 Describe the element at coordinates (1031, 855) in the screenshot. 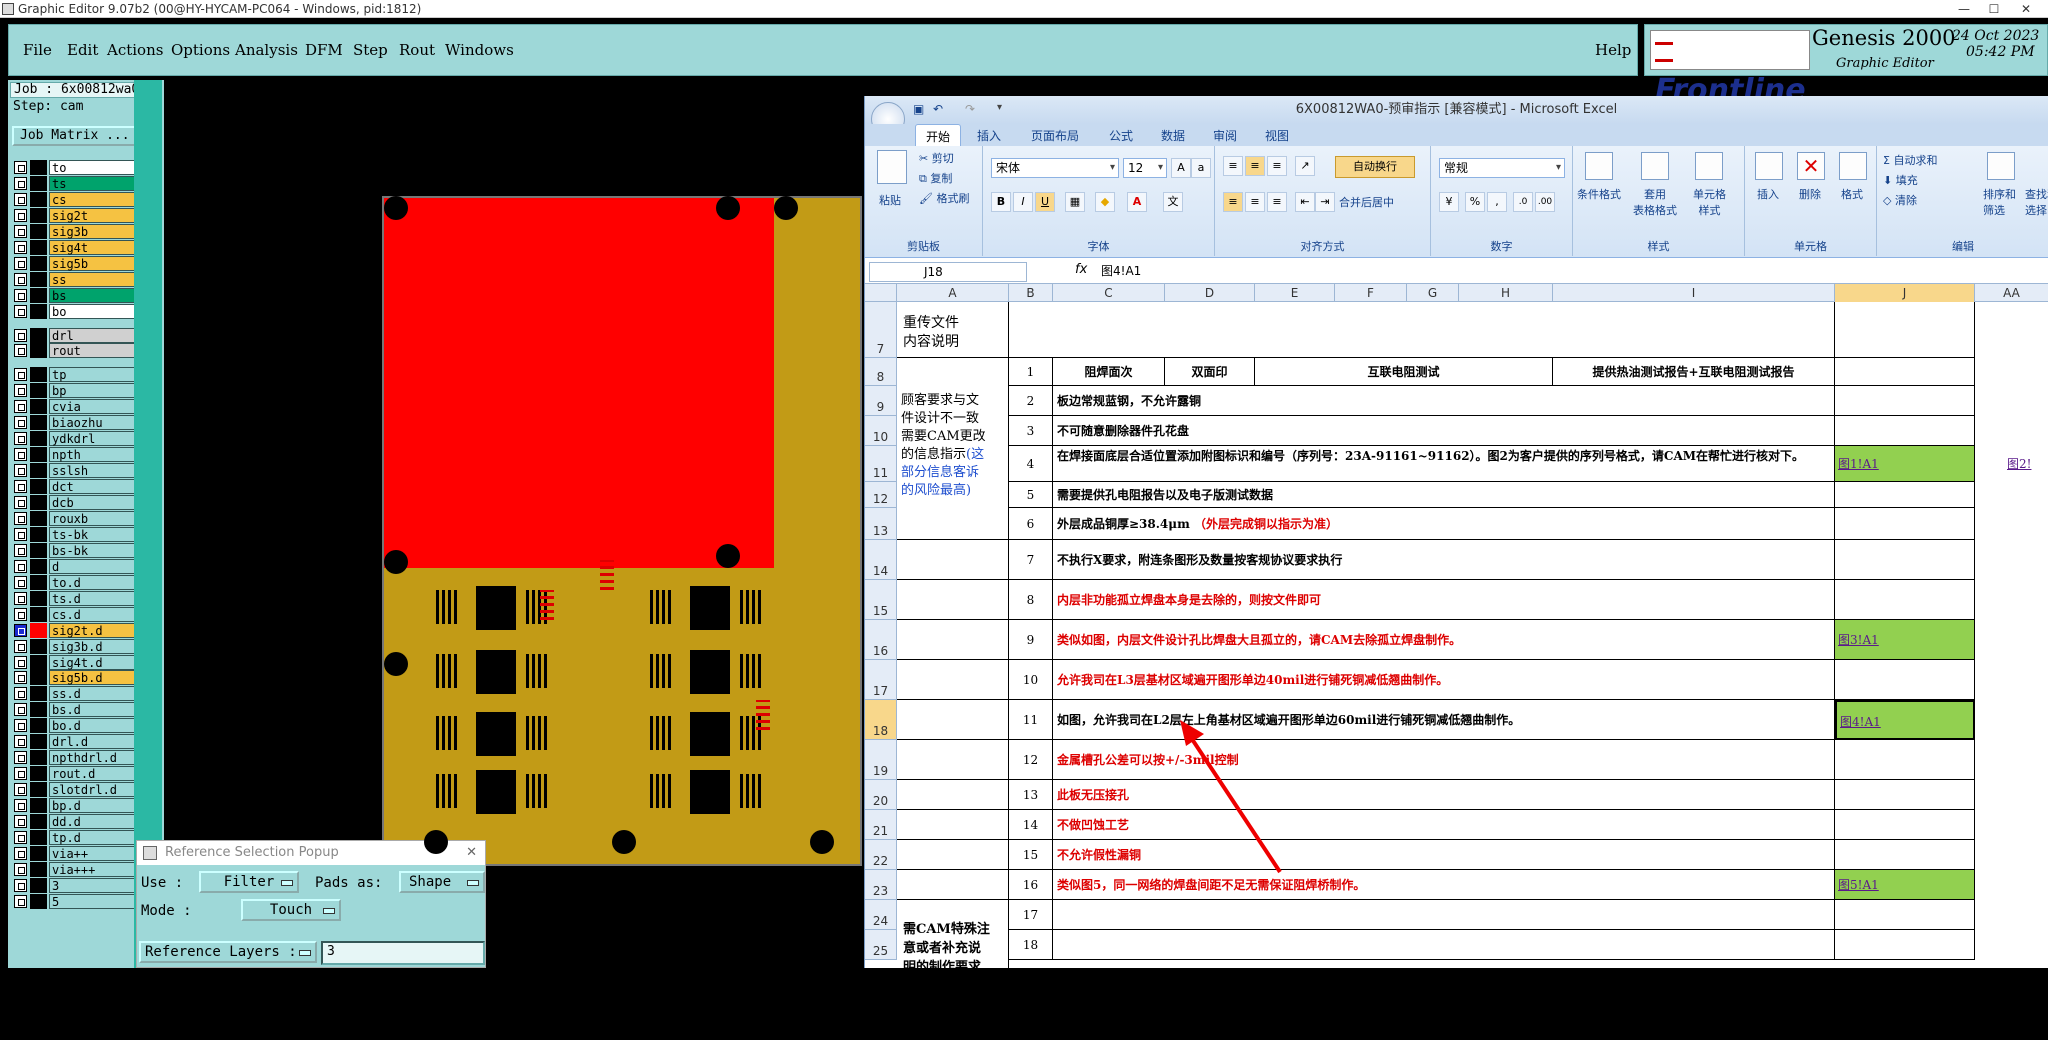

I see `cell-B22: 15` at that location.